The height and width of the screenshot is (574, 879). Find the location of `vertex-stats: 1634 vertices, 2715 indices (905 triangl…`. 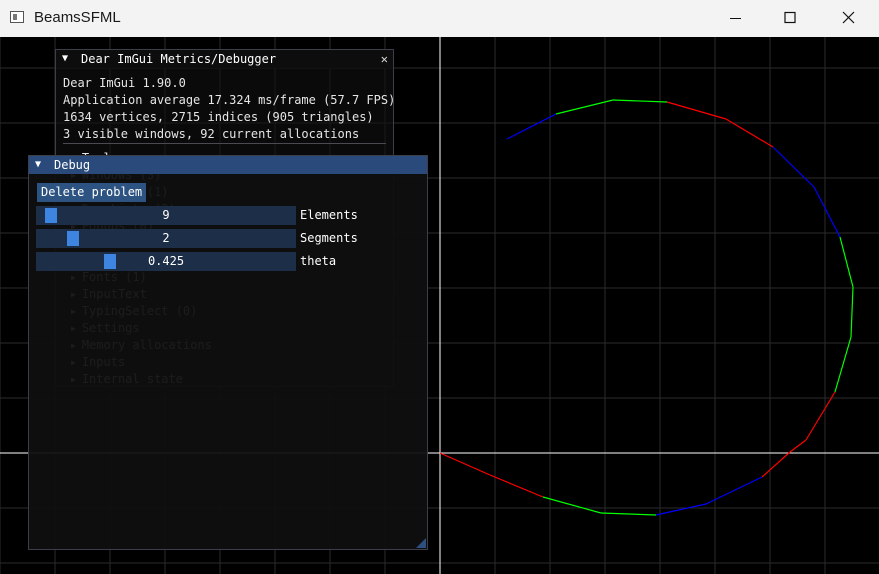

vertex-stats: 1634 vertices, 2715 indices (905 triangl… is located at coordinates (218, 117).